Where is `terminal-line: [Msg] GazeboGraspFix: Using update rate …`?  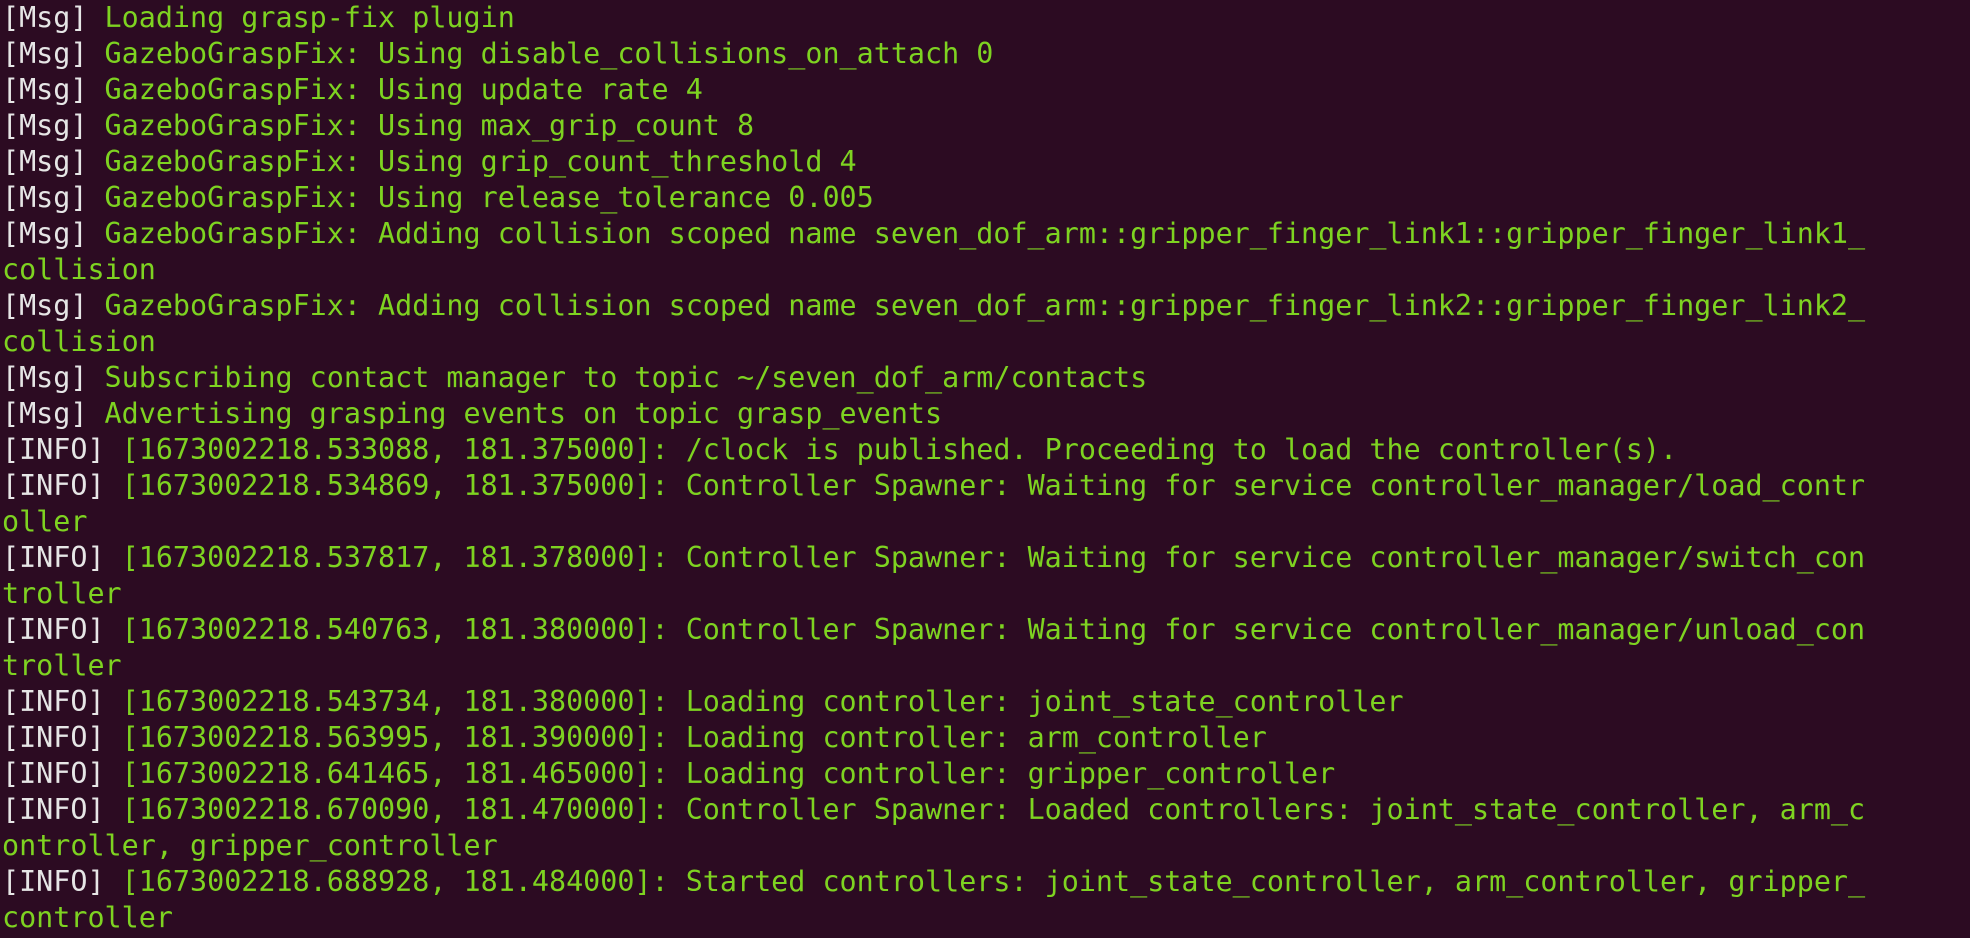 terminal-line: [Msg] GazeboGraspFix: Using update rate … is located at coordinates (986, 90).